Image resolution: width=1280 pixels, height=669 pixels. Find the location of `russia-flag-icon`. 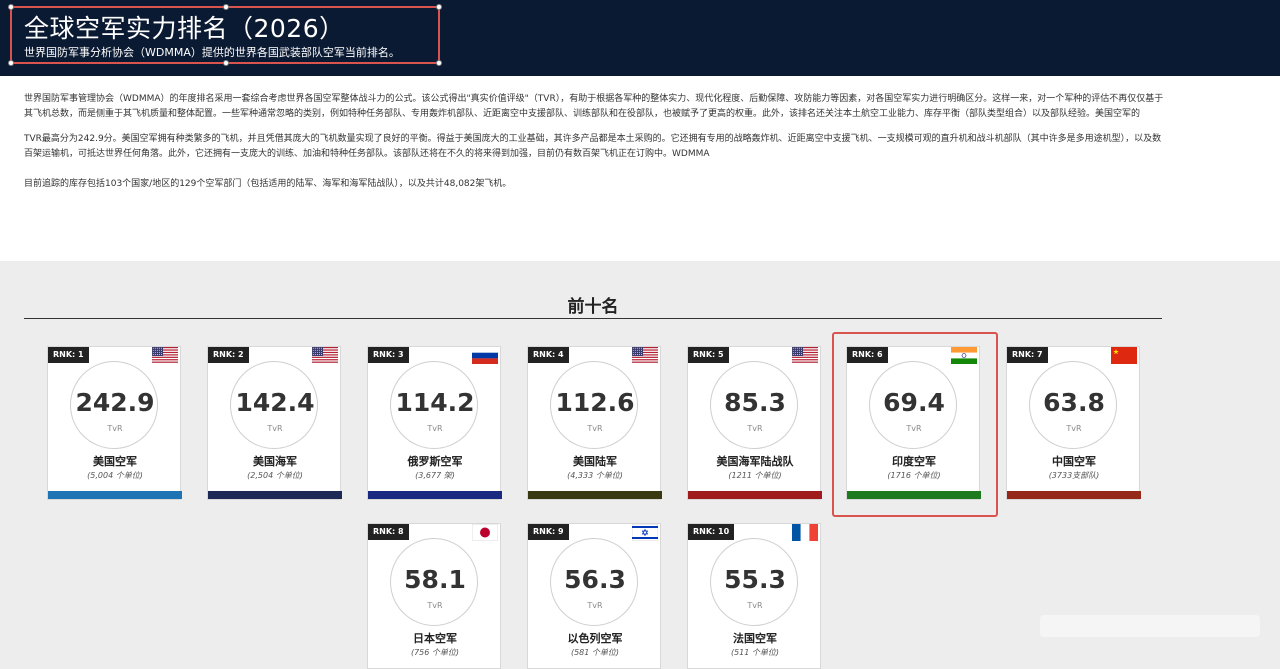

russia-flag-icon is located at coordinates (485, 355).